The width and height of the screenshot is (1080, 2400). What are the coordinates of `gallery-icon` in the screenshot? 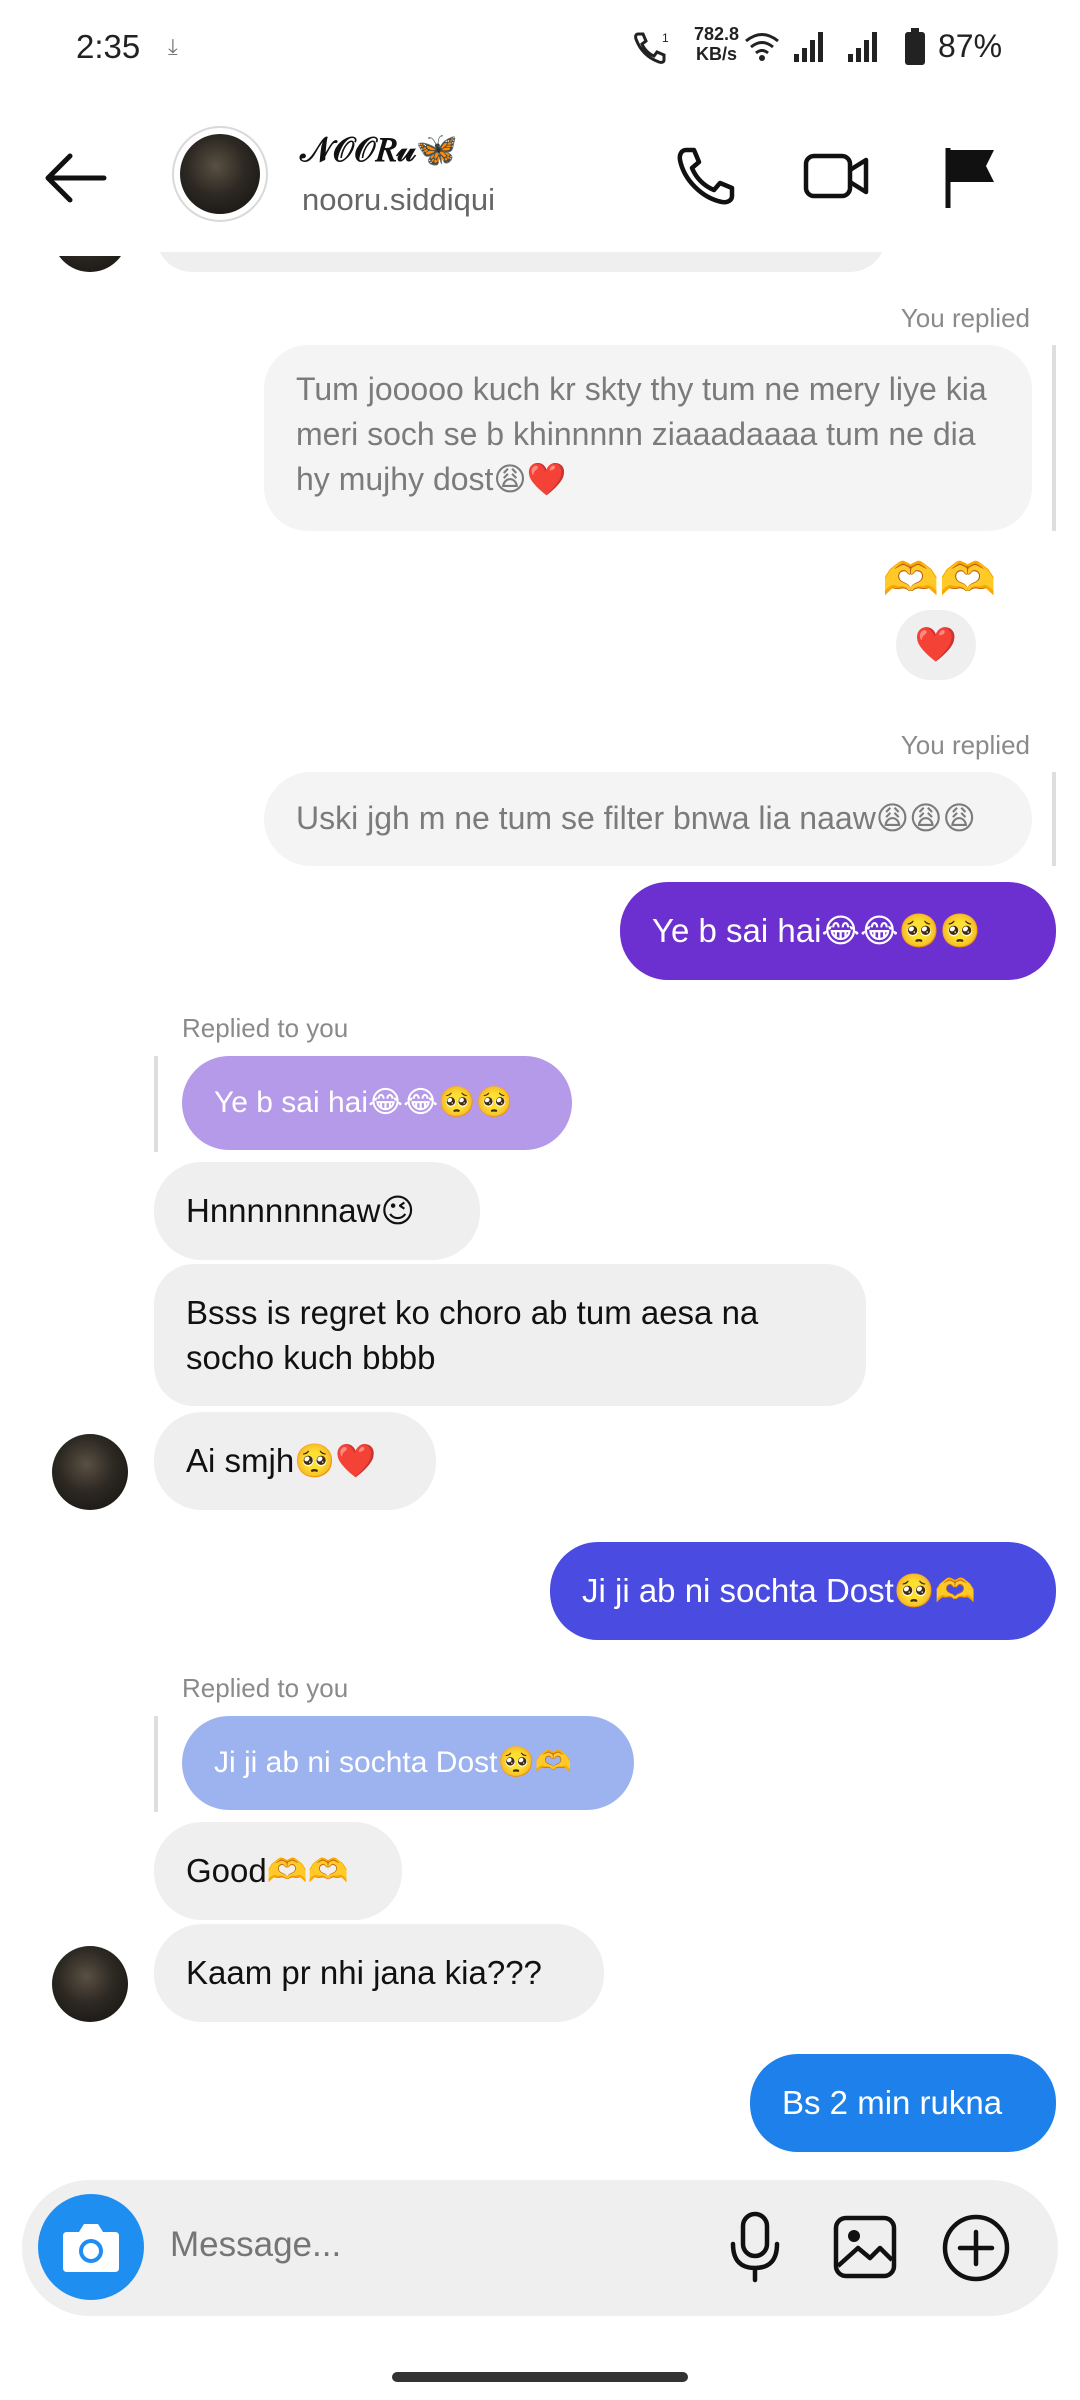 It's located at (865, 2247).